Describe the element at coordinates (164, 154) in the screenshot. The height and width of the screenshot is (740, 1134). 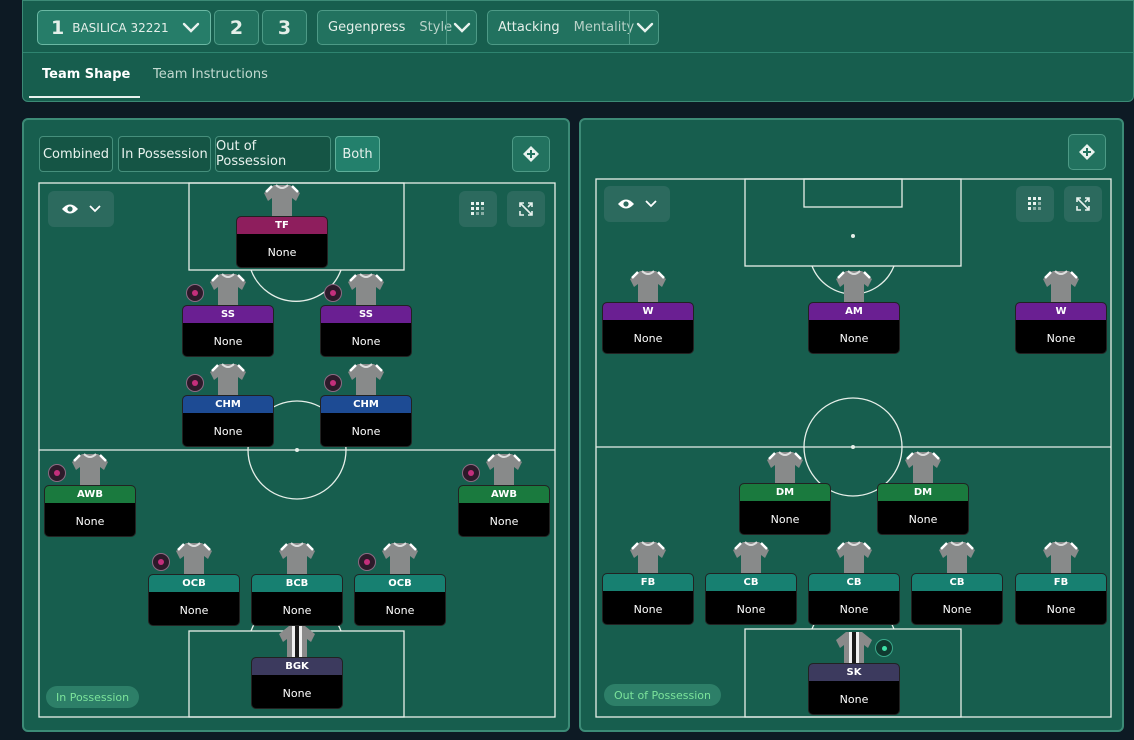
I see `view-mode-in-possession: In Possession` at that location.